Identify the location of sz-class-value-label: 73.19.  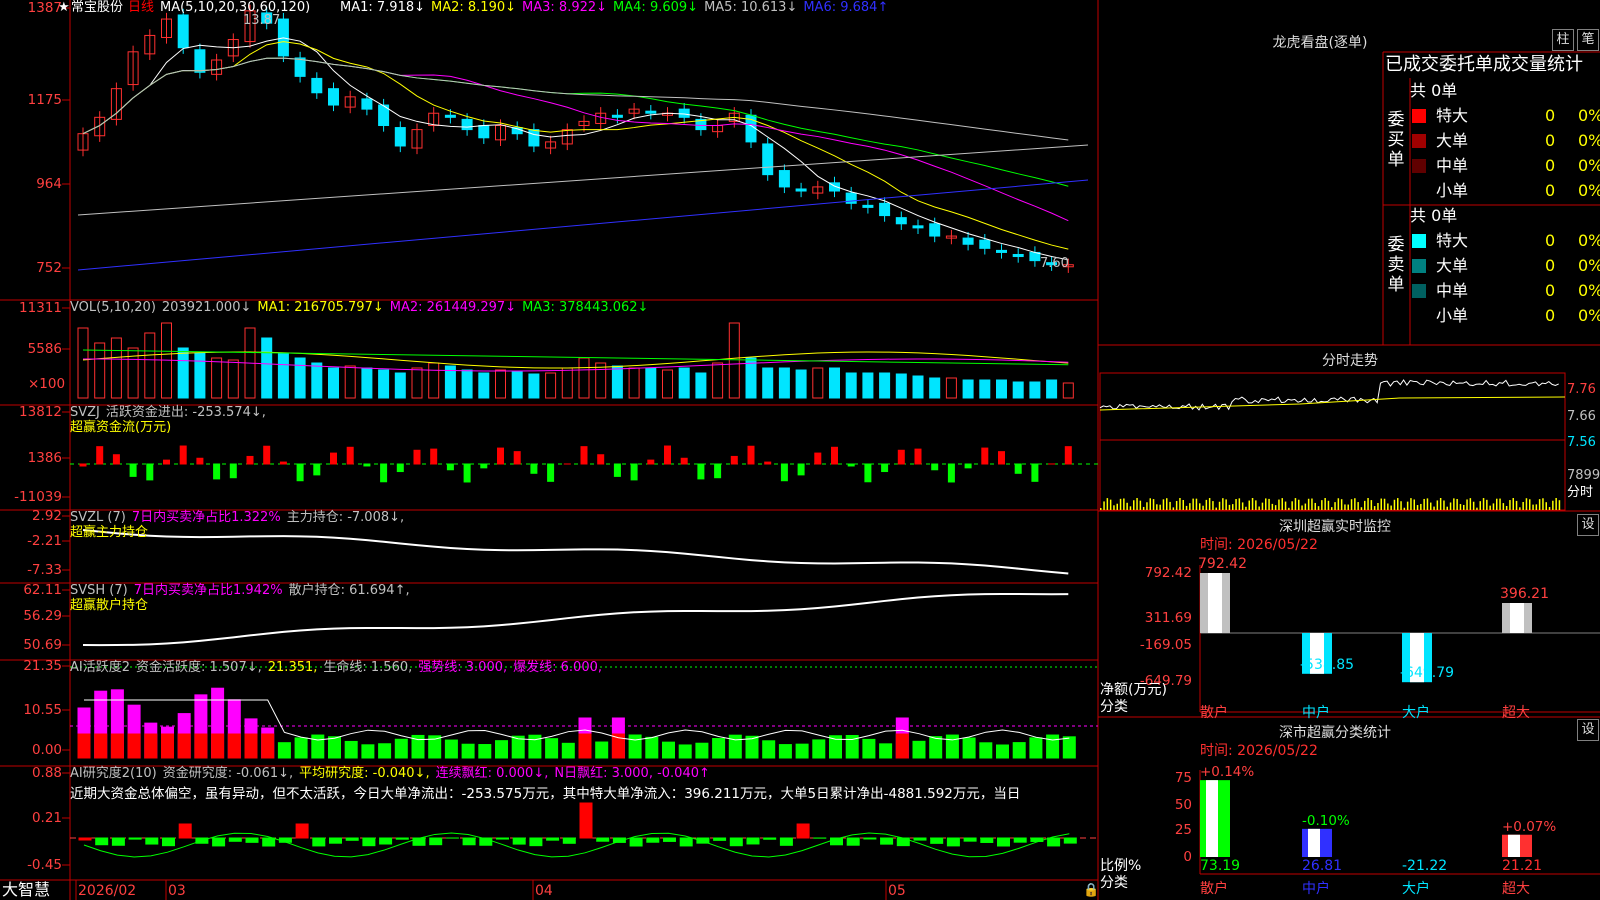
(1220, 866).